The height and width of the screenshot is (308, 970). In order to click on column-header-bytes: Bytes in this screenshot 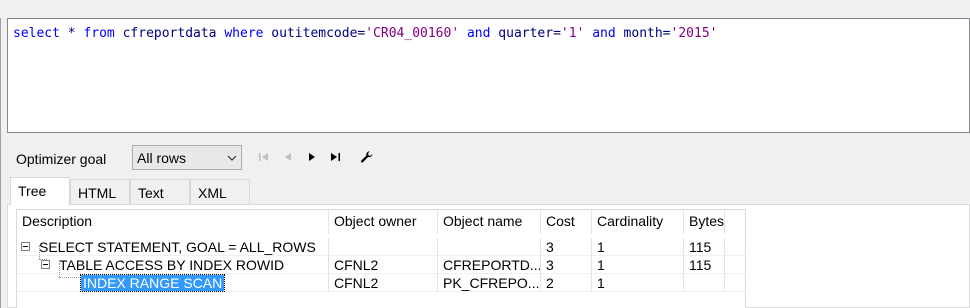, I will do `click(704, 222)`.